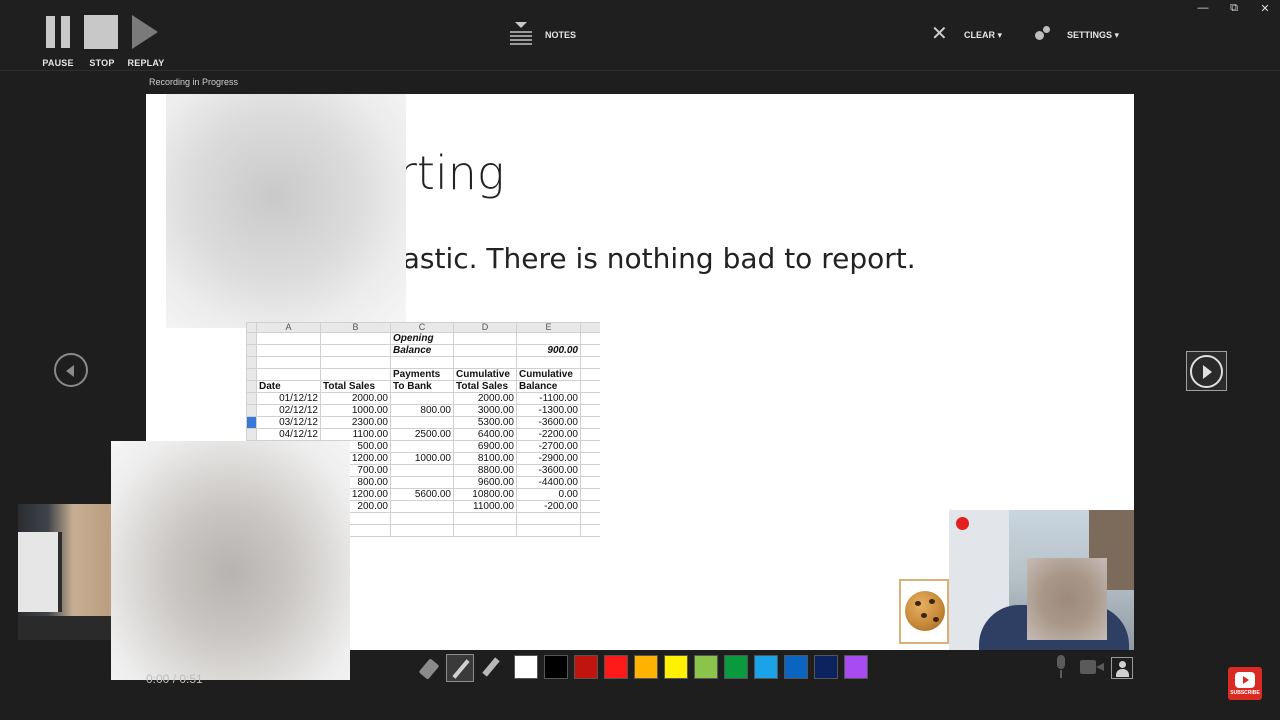  Describe the element at coordinates (796, 667) in the screenshot. I see `color-swatch-blue` at that location.